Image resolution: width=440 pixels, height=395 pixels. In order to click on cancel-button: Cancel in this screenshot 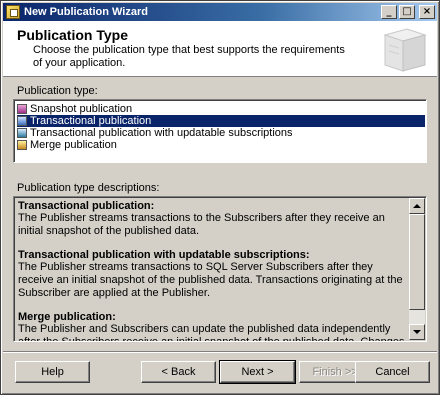, I will do `click(392, 372)`.